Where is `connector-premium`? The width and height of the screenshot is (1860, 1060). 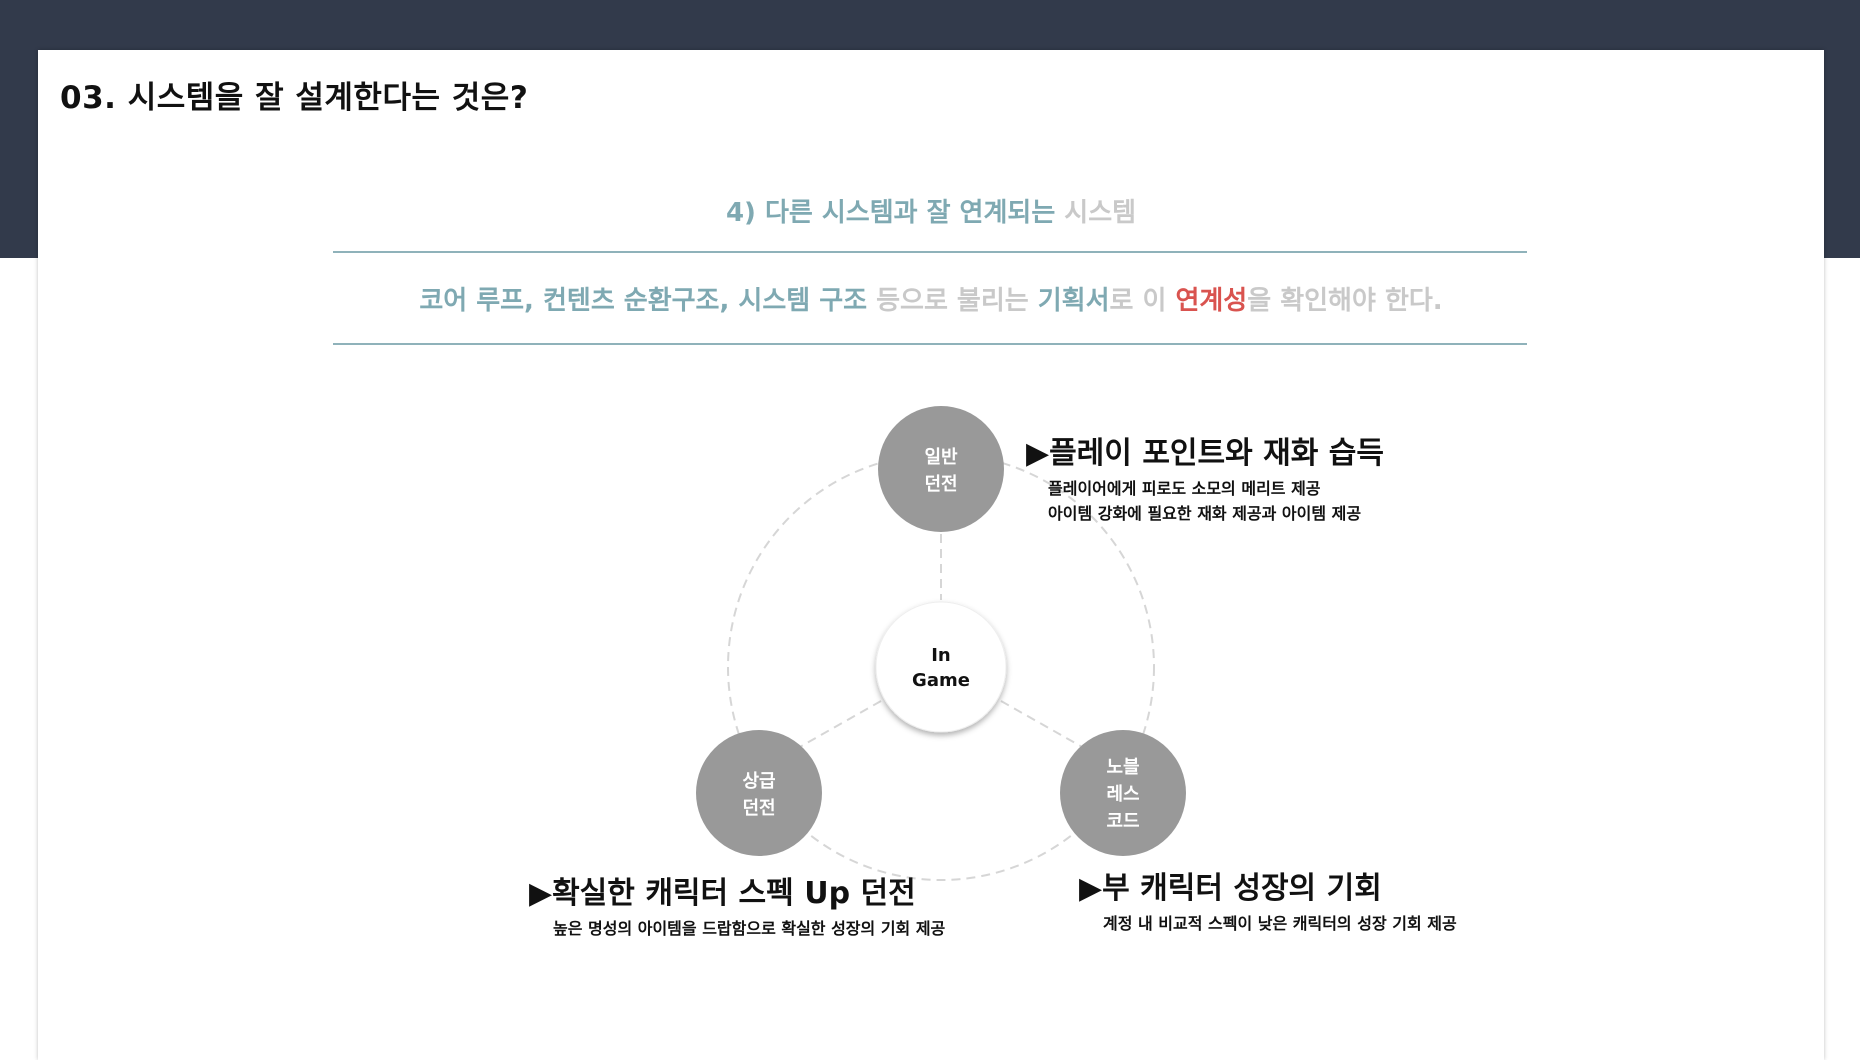
connector-premium is located at coordinates (839, 724).